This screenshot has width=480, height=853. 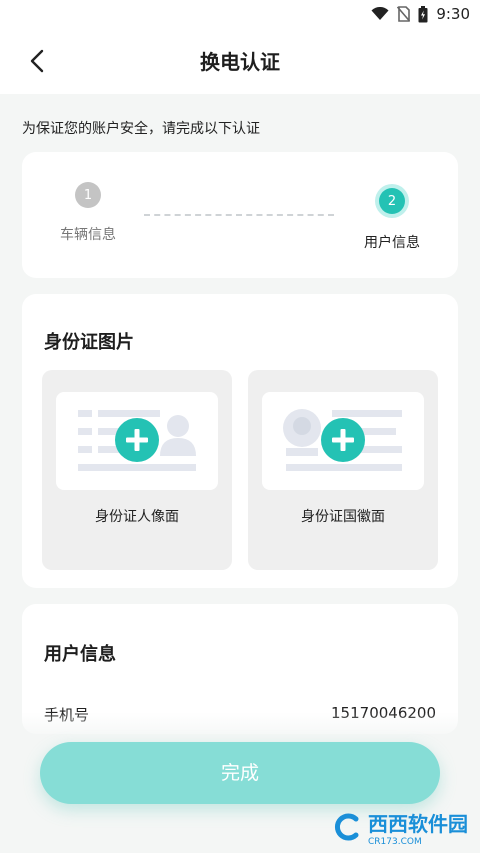 What do you see at coordinates (380, 14) in the screenshot?
I see `wifi-icon` at bounding box center [380, 14].